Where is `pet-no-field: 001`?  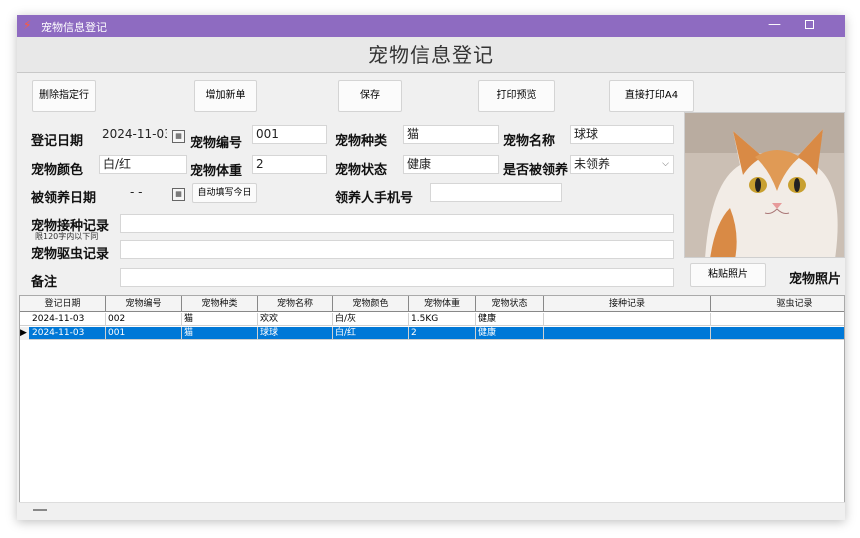
pet-no-field: 001 is located at coordinates (289, 134).